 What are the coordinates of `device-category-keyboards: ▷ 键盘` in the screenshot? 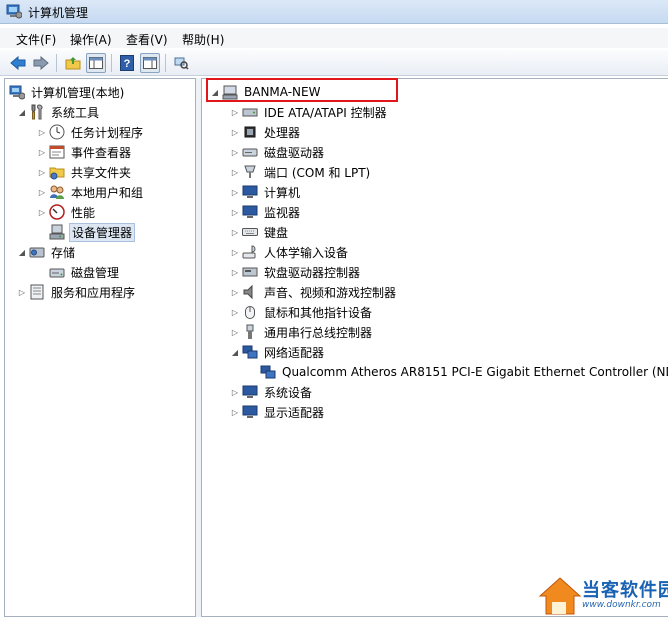 It's located at (260, 232).